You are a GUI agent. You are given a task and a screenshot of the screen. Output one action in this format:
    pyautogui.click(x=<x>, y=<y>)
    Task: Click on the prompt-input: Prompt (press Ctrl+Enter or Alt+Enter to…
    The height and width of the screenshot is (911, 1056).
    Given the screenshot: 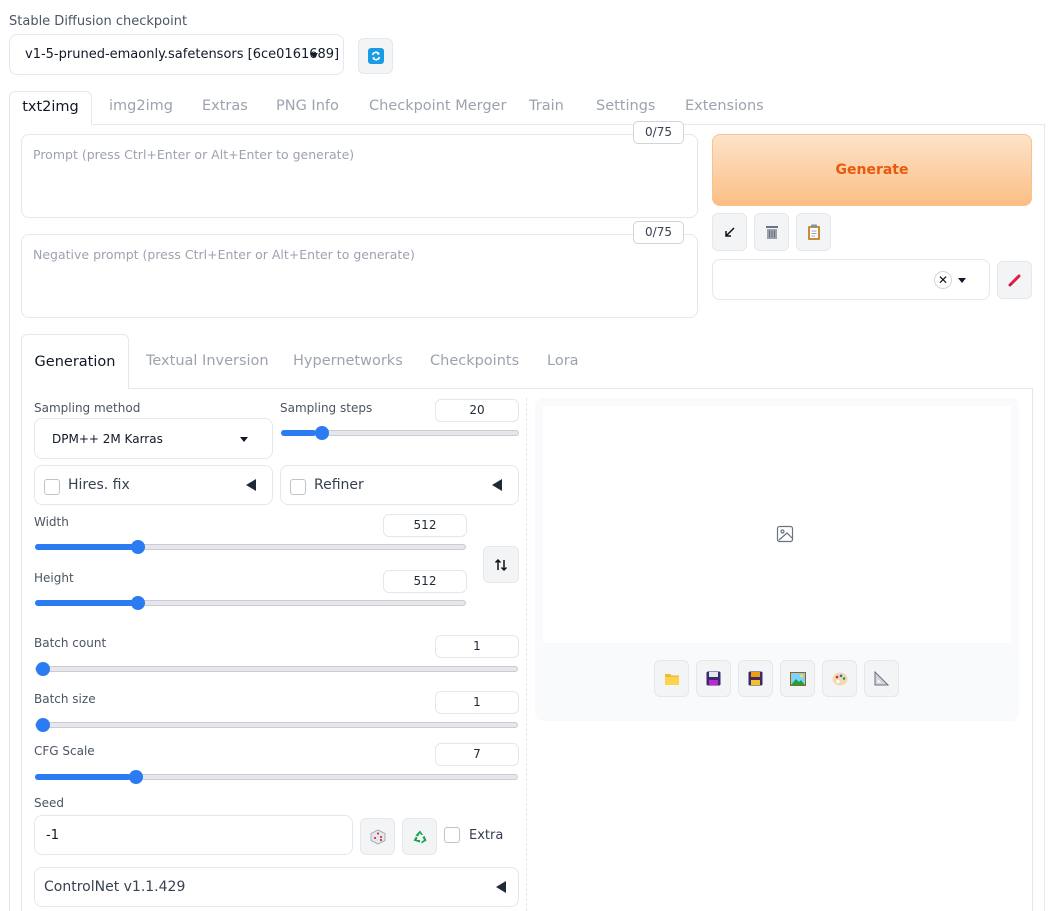 What is the action you would take?
    pyautogui.click(x=359, y=176)
    